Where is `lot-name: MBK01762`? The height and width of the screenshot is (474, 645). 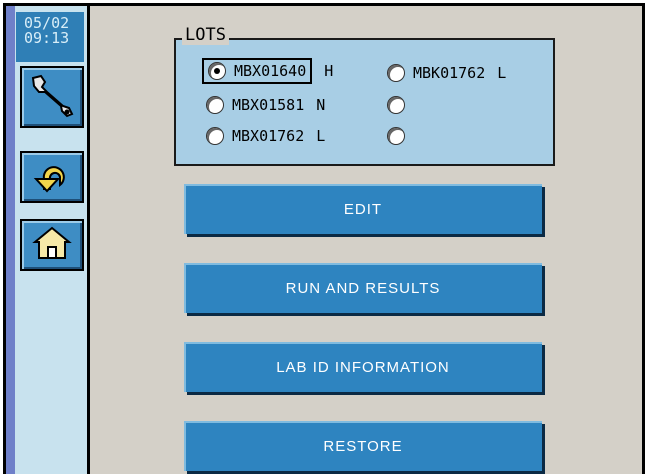
lot-name: MBK01762 is located at coordinates (449, 73).